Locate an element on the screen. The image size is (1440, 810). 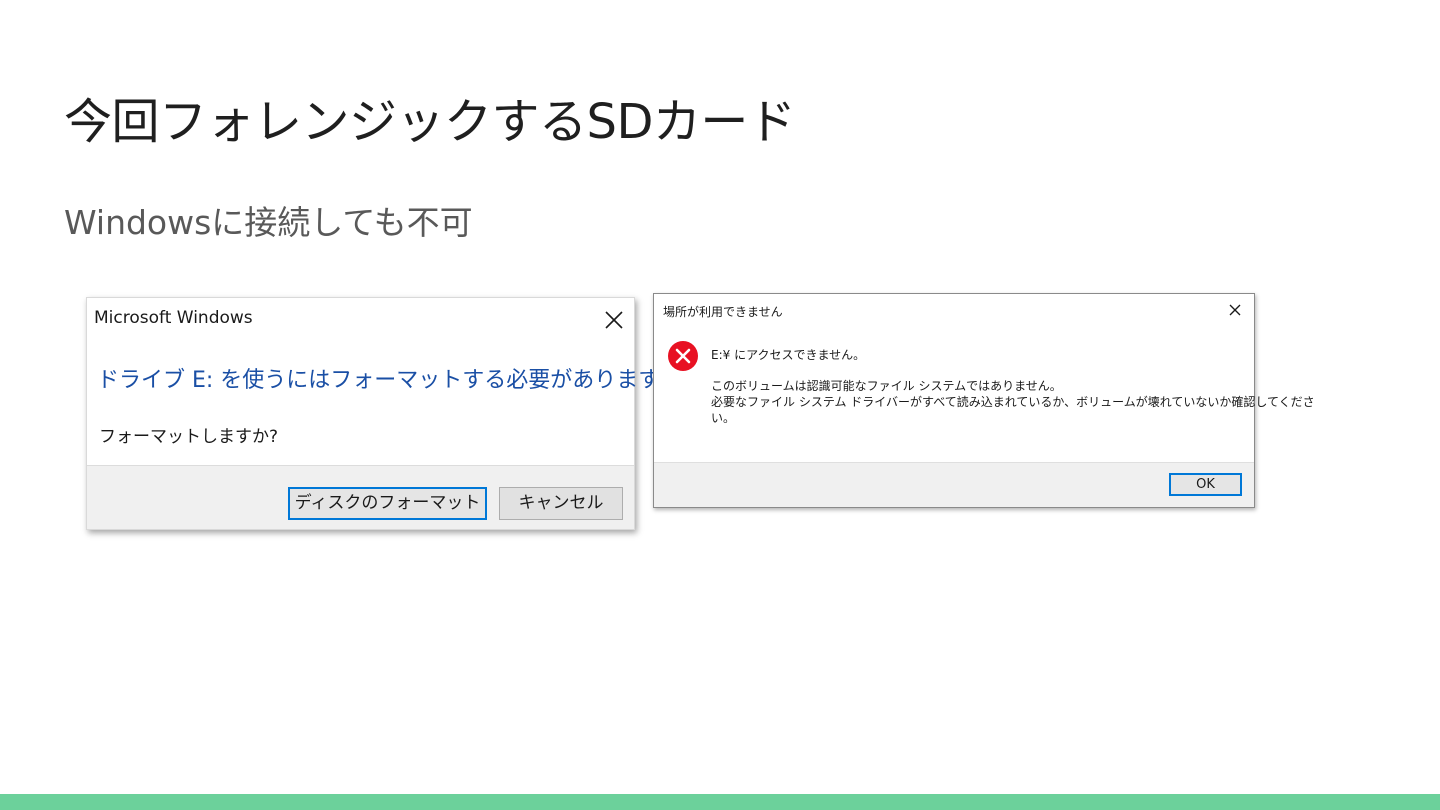
slide-title: 今回フォレンジックするSDカード is located at coordinates (430, 122).